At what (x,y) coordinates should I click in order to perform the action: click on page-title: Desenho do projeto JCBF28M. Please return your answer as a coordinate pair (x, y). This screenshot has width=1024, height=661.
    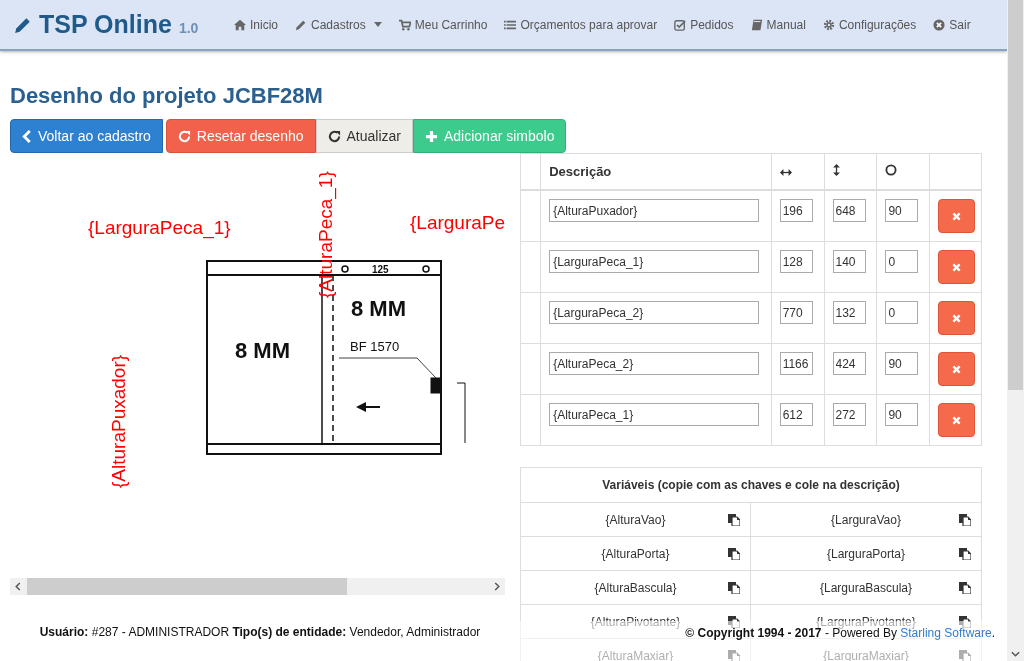
    Looking at the image, I should click on (167, 96).